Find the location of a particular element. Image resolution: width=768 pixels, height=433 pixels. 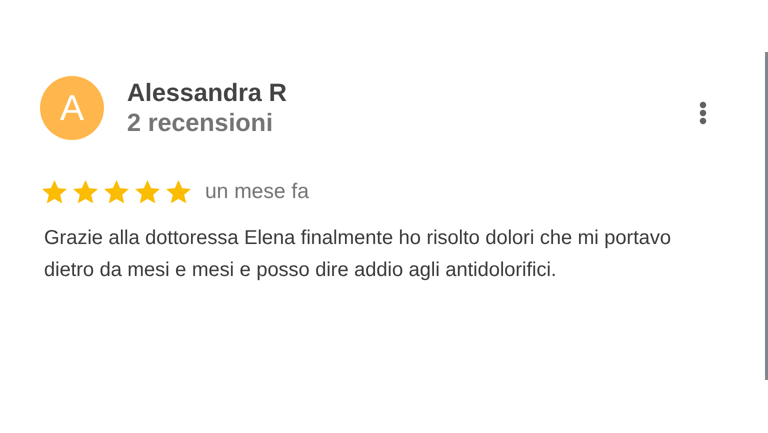

review-count: 2 recensioni is located at coordinates (200, 123).